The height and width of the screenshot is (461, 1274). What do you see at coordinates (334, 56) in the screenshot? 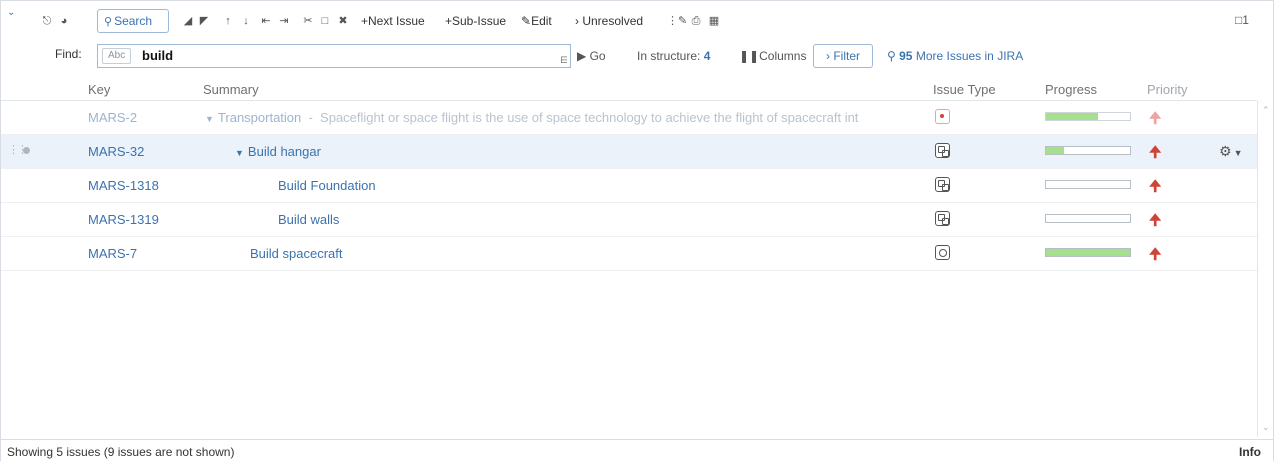
I see `find-input: Abc build ⋿` at bounding box center [334, 56].